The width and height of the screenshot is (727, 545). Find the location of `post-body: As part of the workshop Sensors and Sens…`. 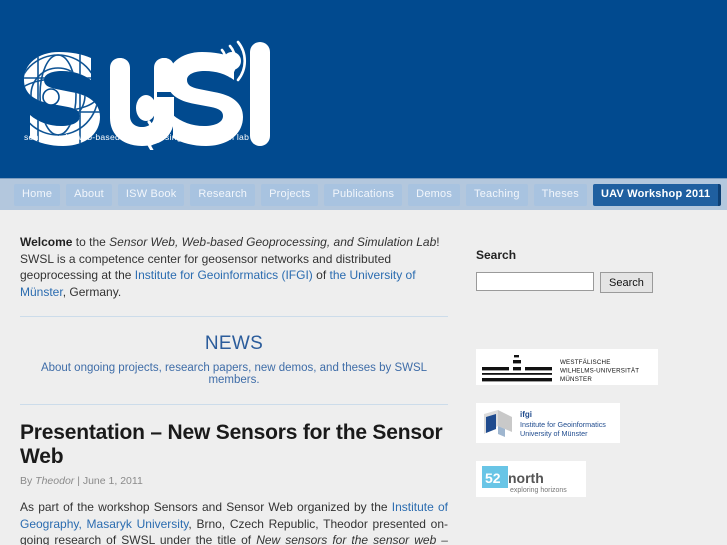

post-body: As part of the workshop Sensors and Sens… is located at coordinates (234, 522).